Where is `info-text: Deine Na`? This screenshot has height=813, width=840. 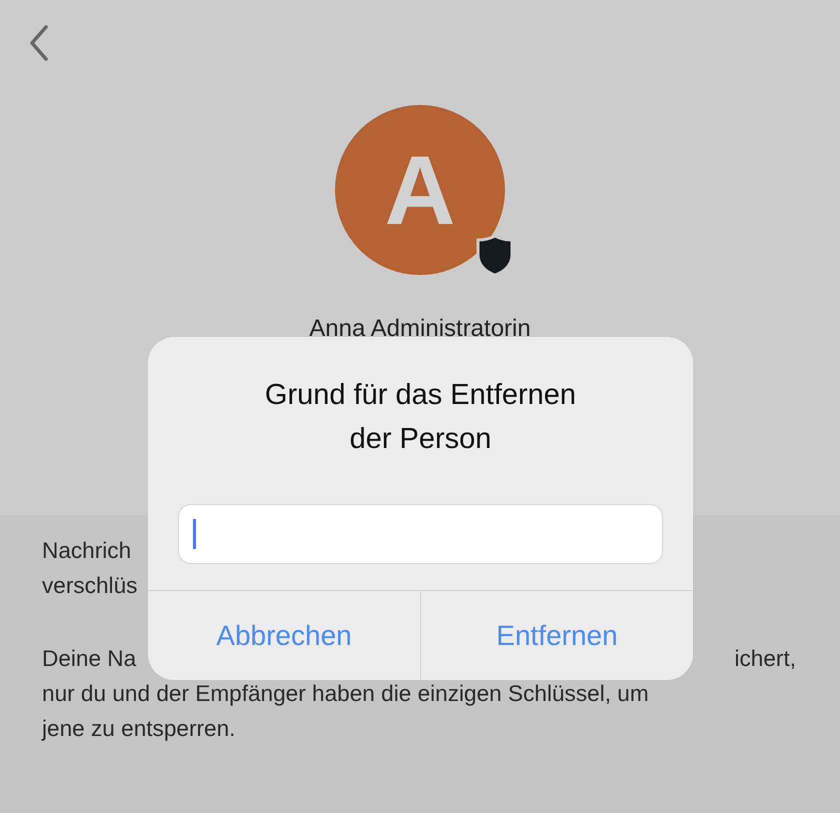
info-text: Deine Na is located at coordinates (89, 659).